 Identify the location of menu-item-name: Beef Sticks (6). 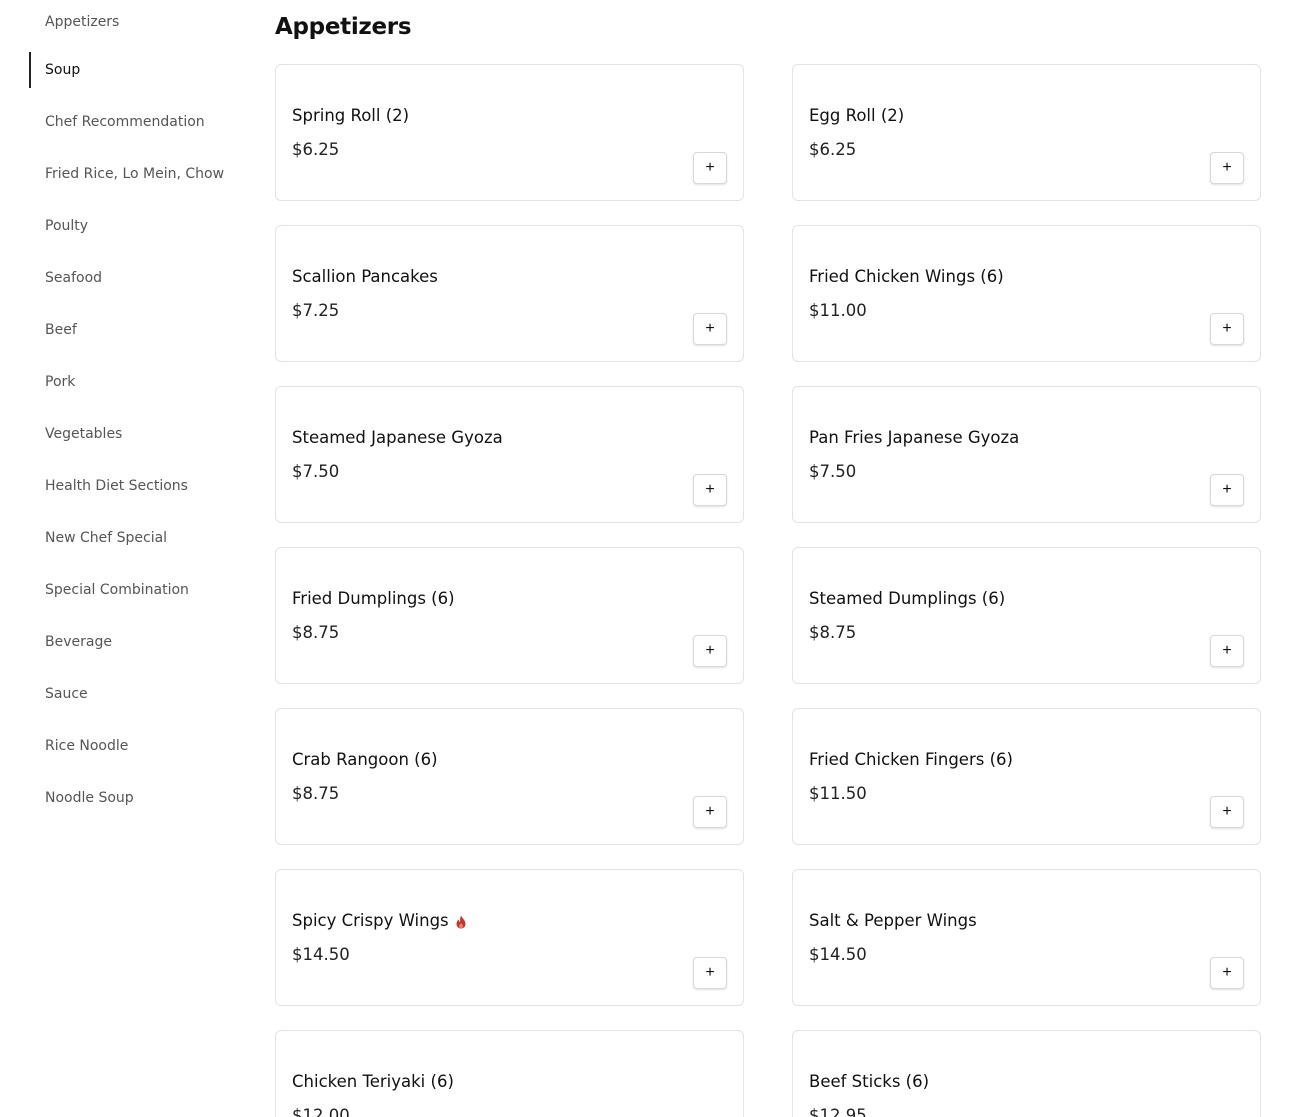
(869, 1081).